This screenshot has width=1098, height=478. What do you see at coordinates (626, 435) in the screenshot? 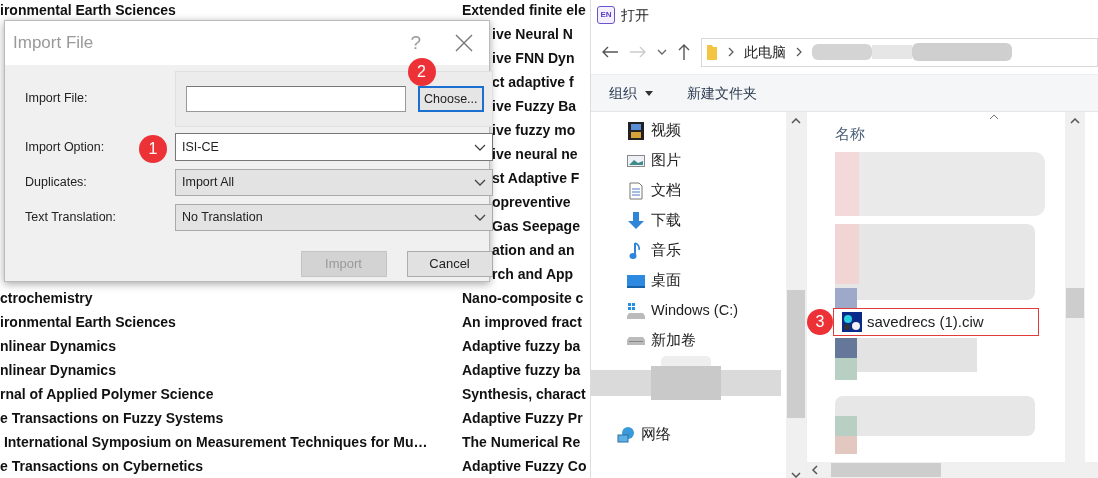
I see `network-icon` at bounding box center [626, 435].